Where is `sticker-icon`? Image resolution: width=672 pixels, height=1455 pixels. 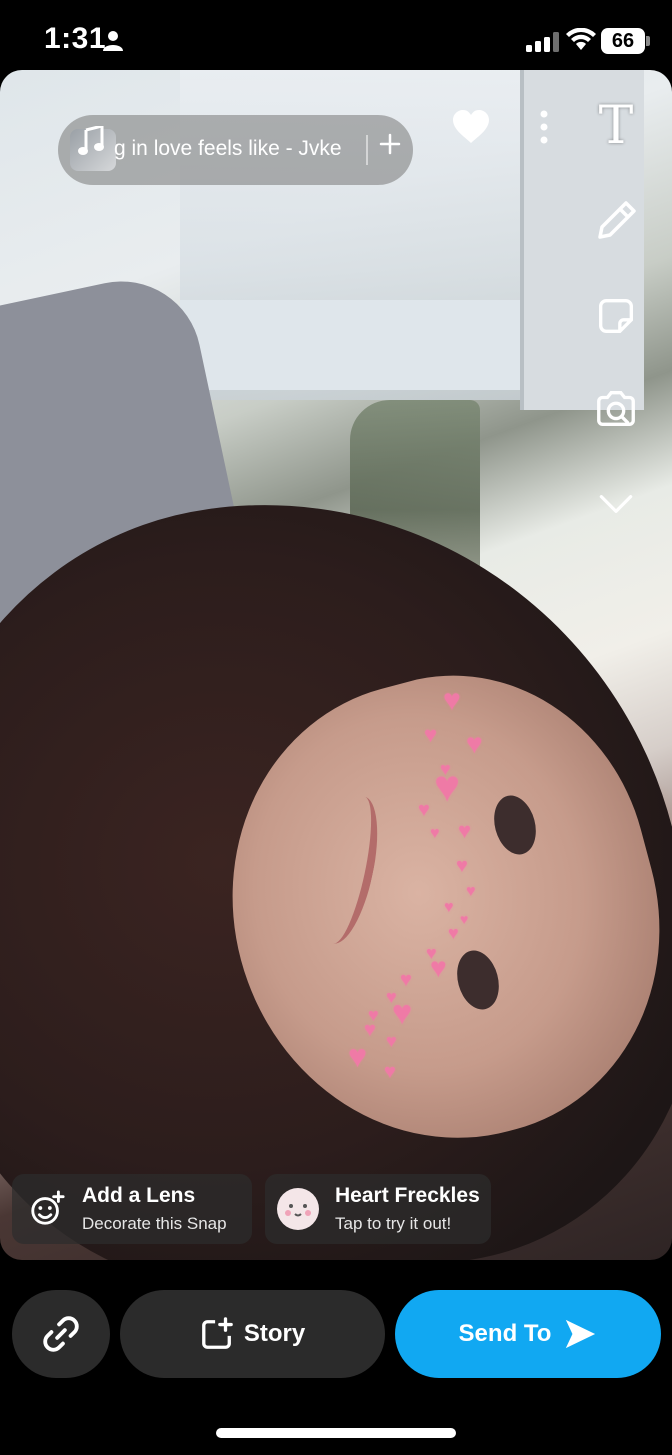 sticker-icon is located at coordinates (616, 316).